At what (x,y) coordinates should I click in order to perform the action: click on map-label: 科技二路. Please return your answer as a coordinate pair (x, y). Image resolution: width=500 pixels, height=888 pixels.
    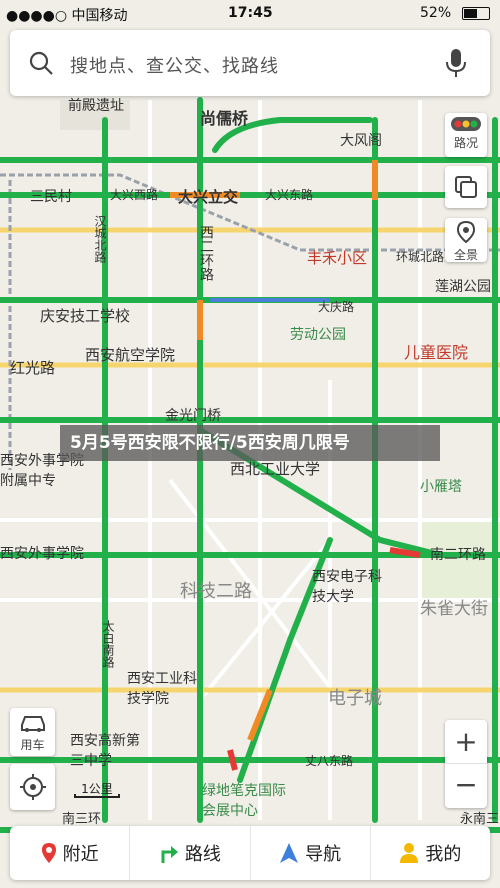
    Looking at the image, I should click on (216, 591).